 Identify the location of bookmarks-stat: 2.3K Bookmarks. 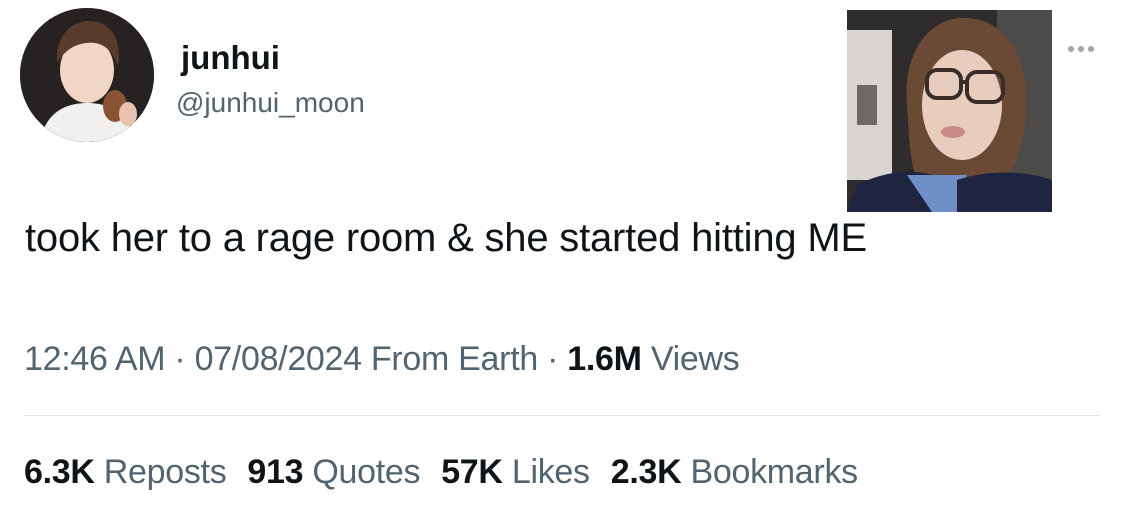
(734, 472).